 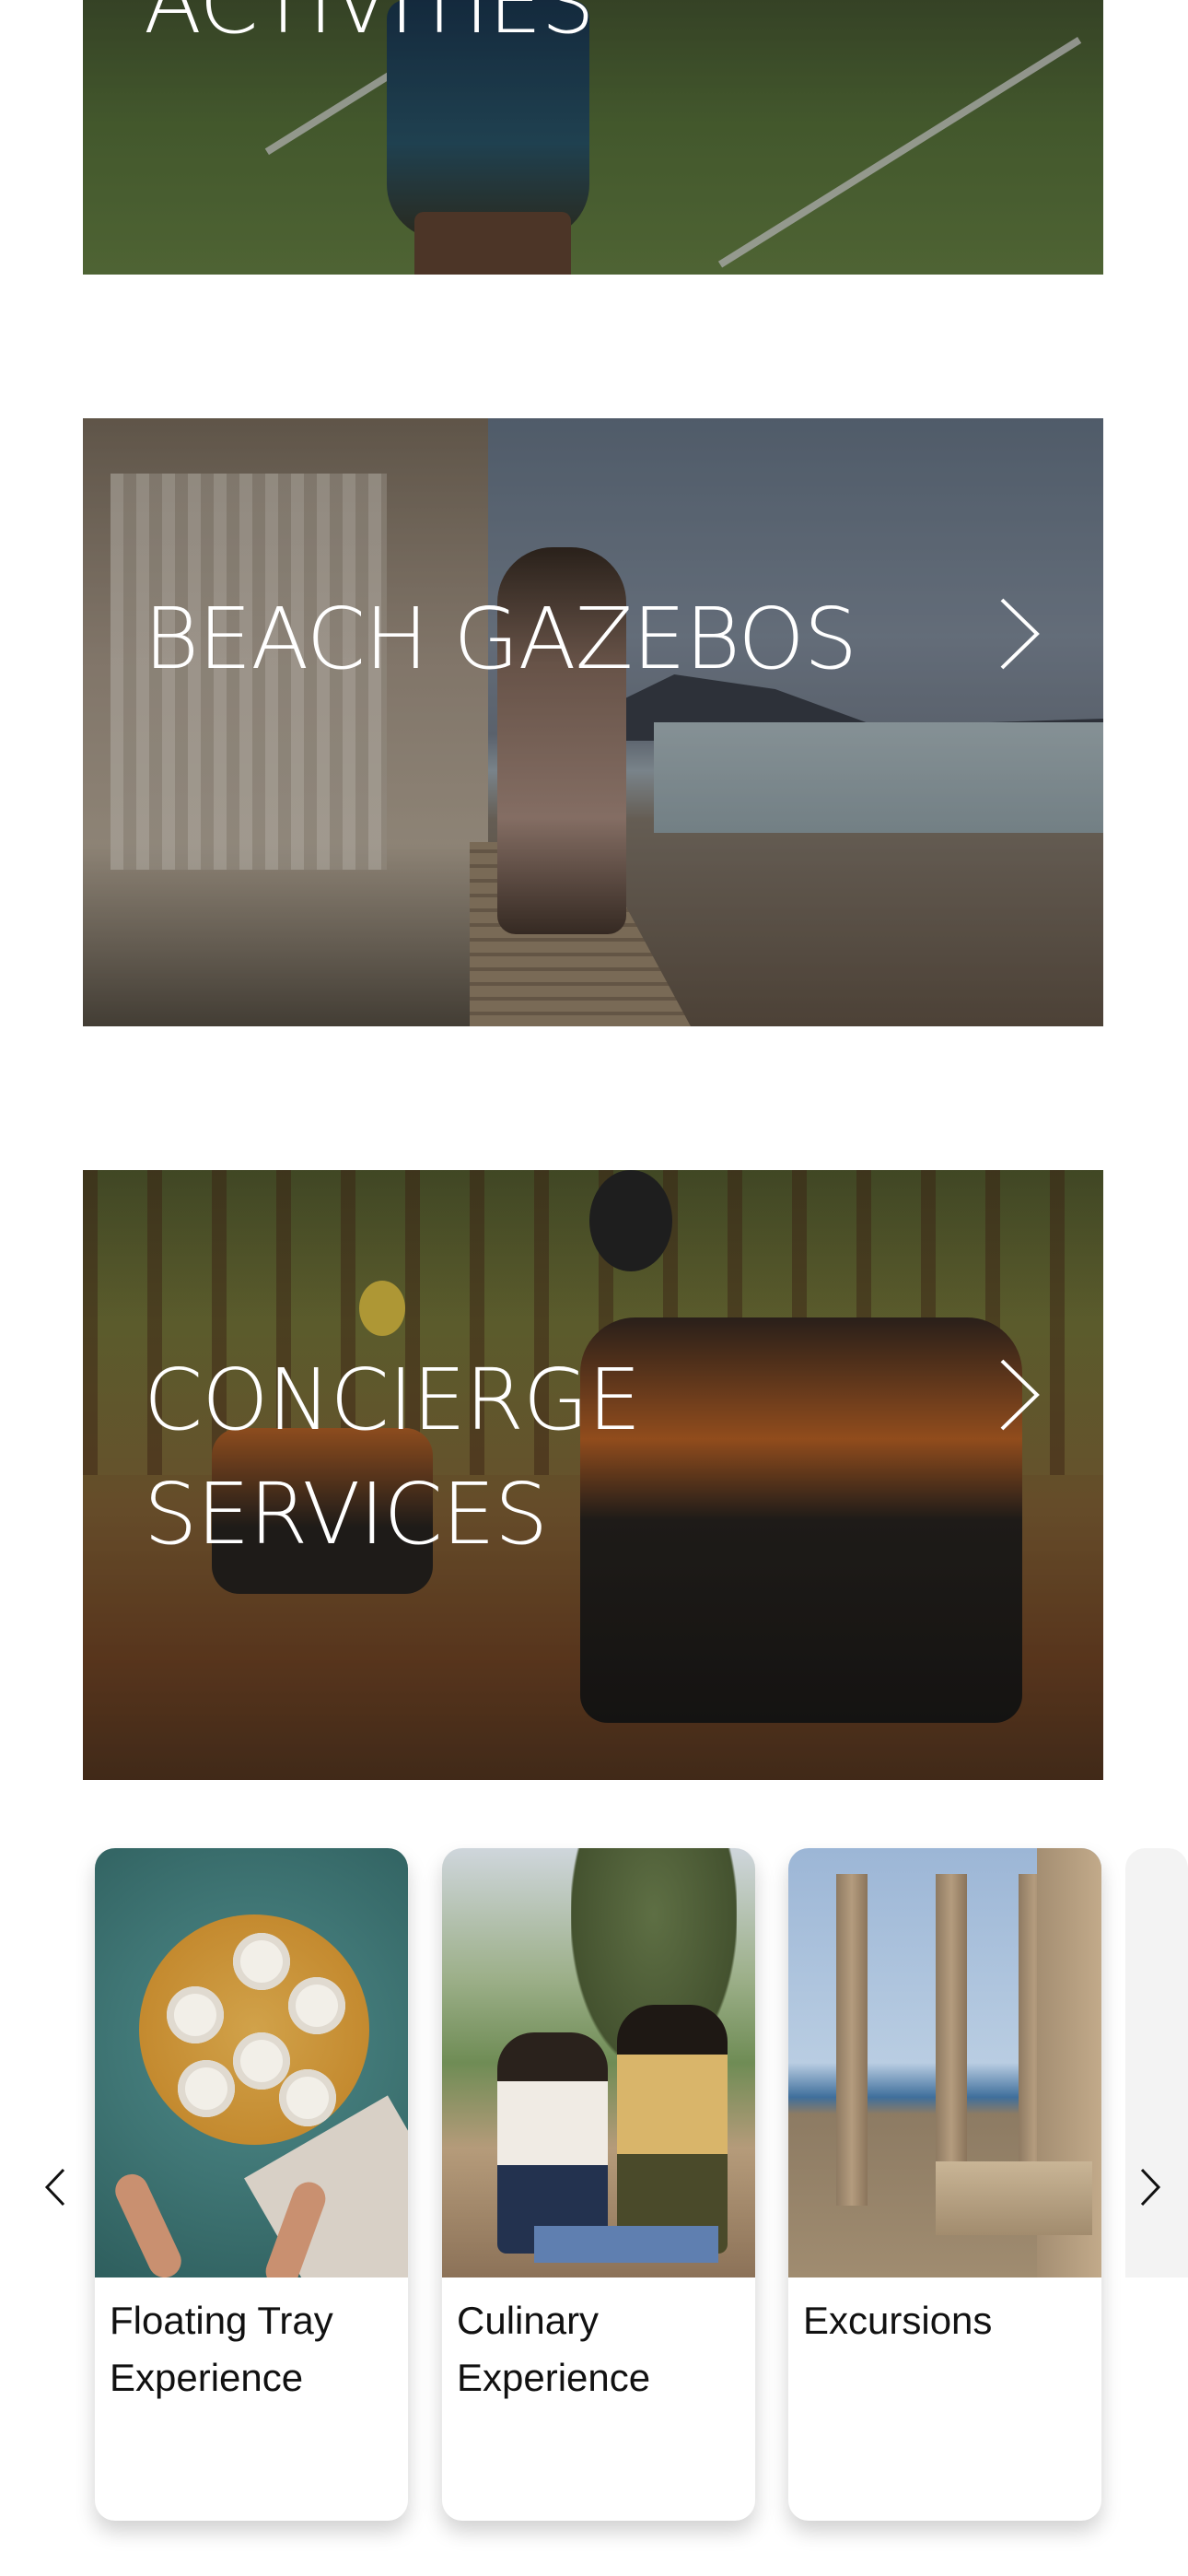 What do you see at coordinates (251, 2062) in the screenshot?
I see `floating-tray-image` at bounding box center [251, 2062].